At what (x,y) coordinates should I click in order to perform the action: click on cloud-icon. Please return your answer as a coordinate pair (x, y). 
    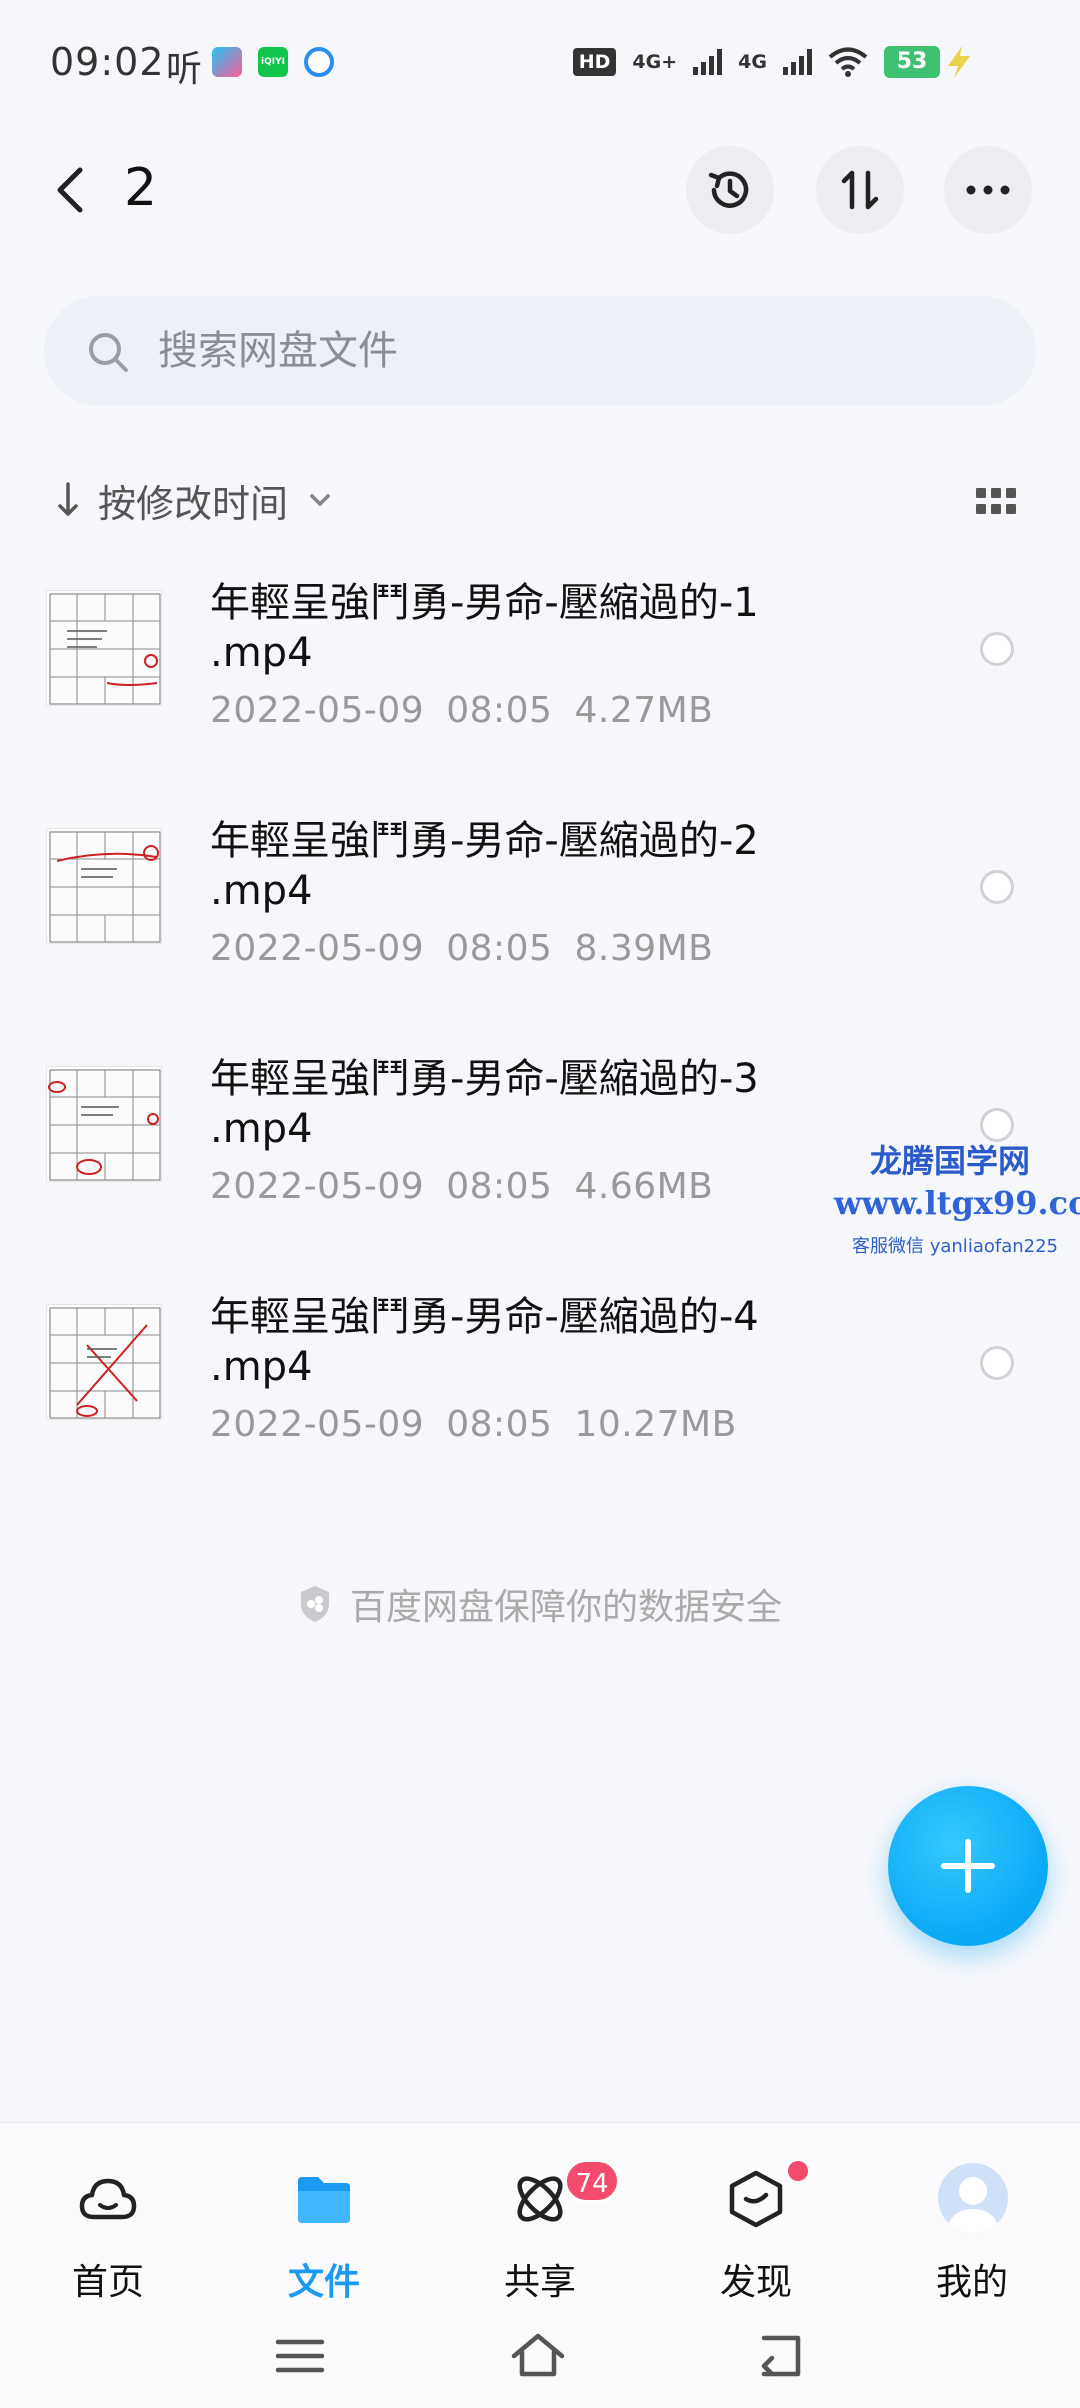
    Looking at the image, I should click on (108, 2199).